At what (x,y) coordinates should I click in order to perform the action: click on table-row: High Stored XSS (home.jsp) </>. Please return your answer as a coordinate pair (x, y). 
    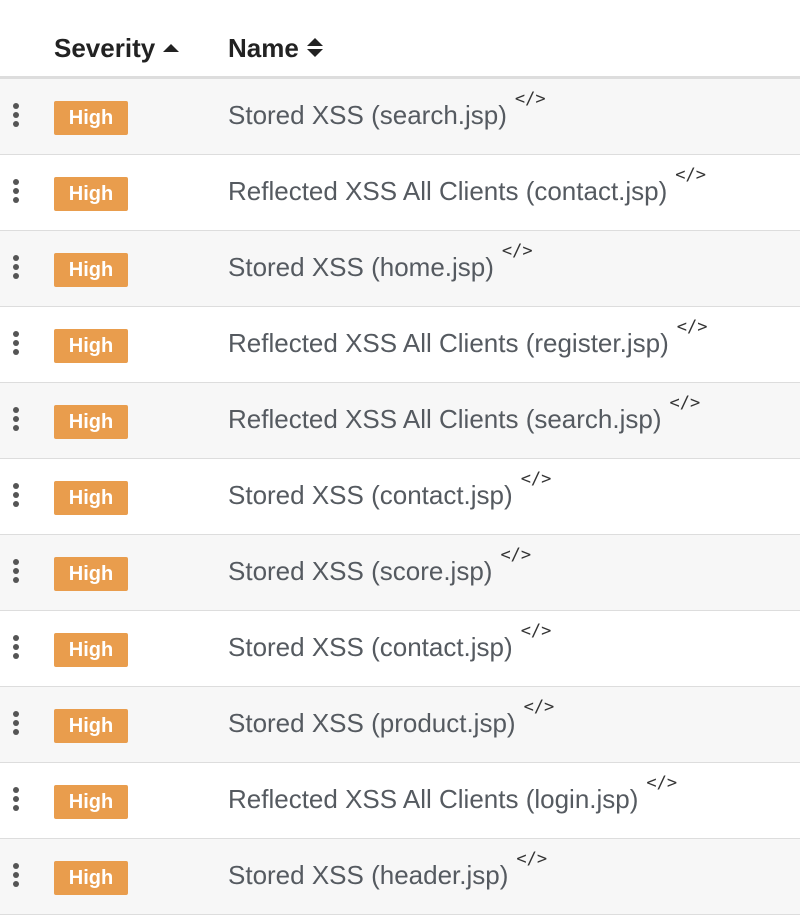
    Looking at the image, I should click on (400, 269).